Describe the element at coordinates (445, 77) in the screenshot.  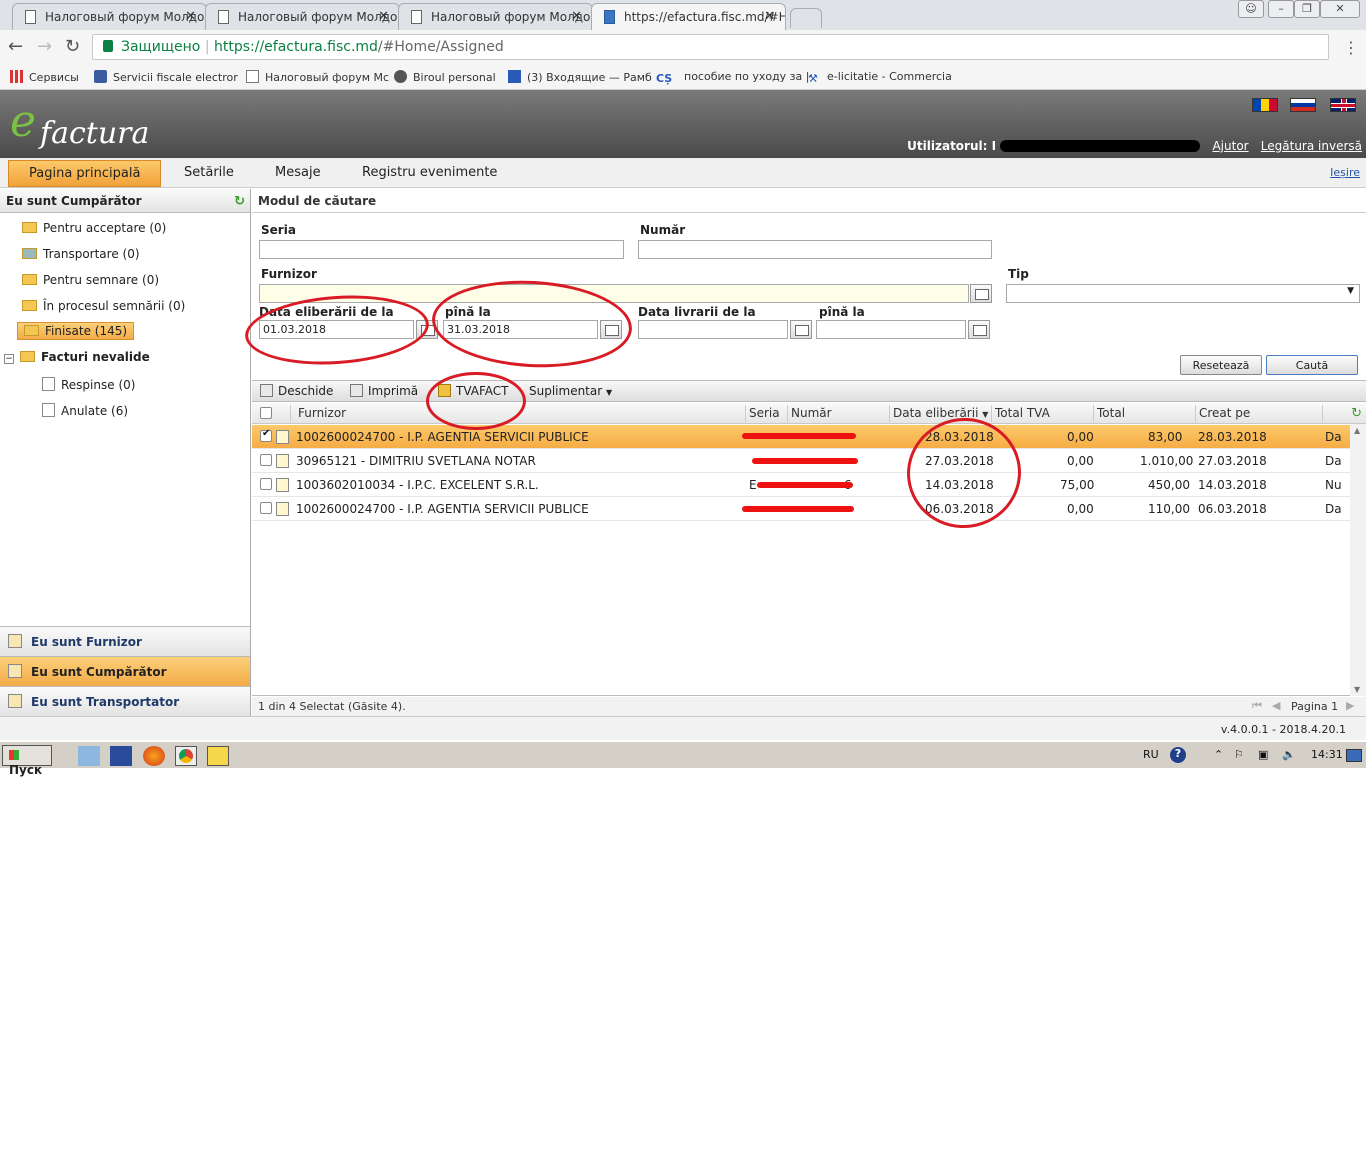
I see `bookmark-item: Biroul personal` at that location.